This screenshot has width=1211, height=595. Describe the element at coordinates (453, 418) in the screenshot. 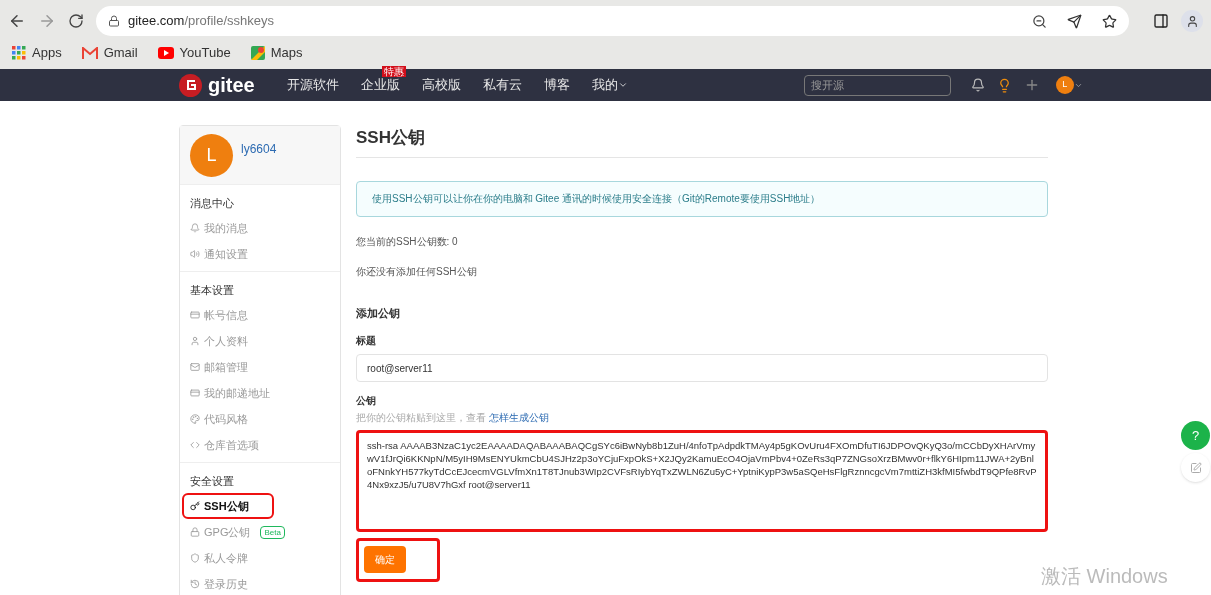

I see `field-hint: 把你的公钥粘贴到这里，查看 怎样生成公钥` at that location.